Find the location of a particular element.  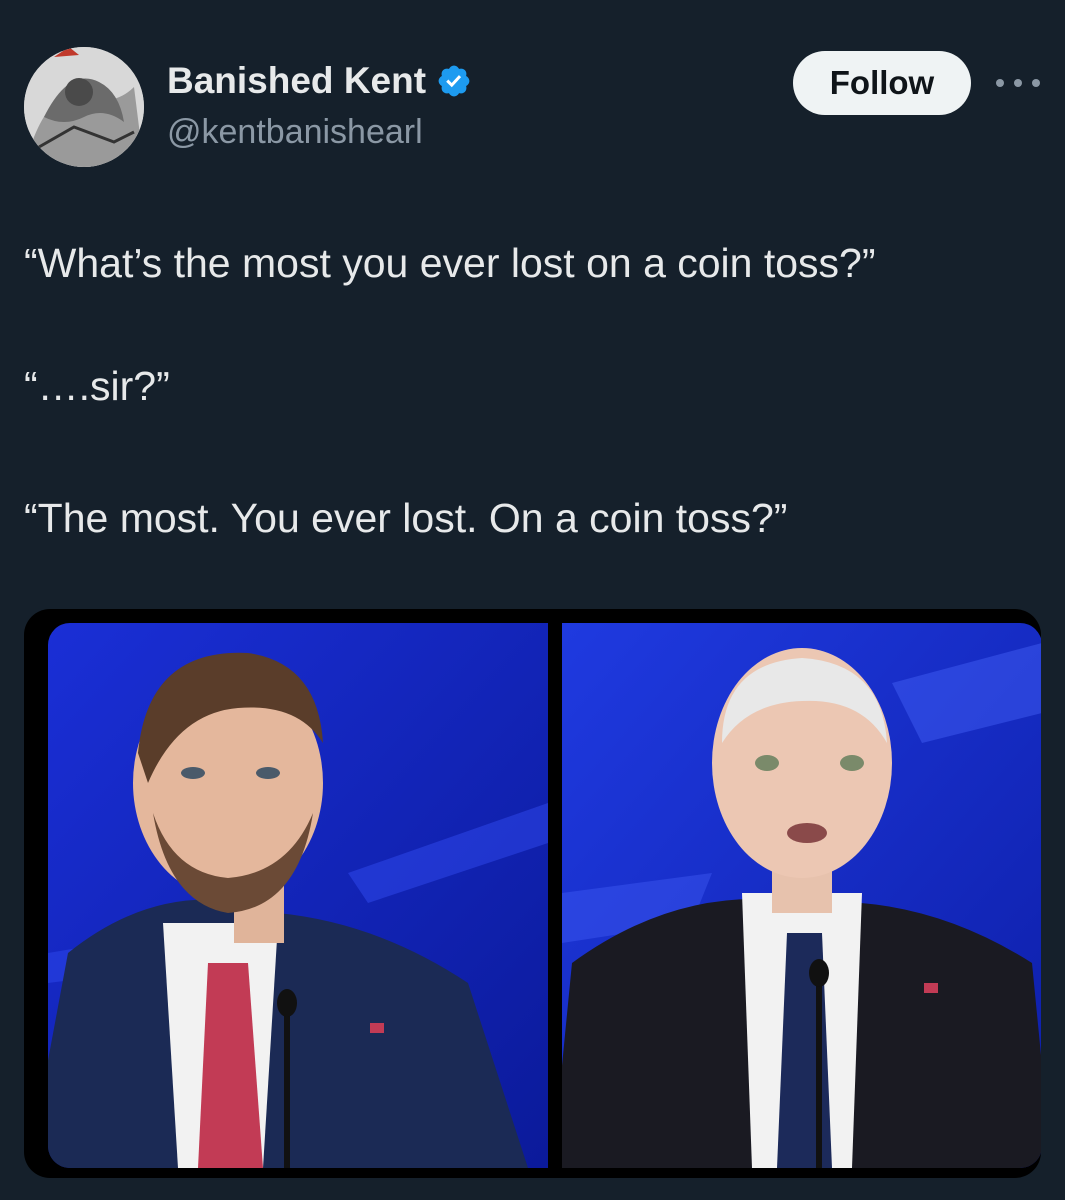

author-name-text: Banished Kent is located at coordinates (296, 81).